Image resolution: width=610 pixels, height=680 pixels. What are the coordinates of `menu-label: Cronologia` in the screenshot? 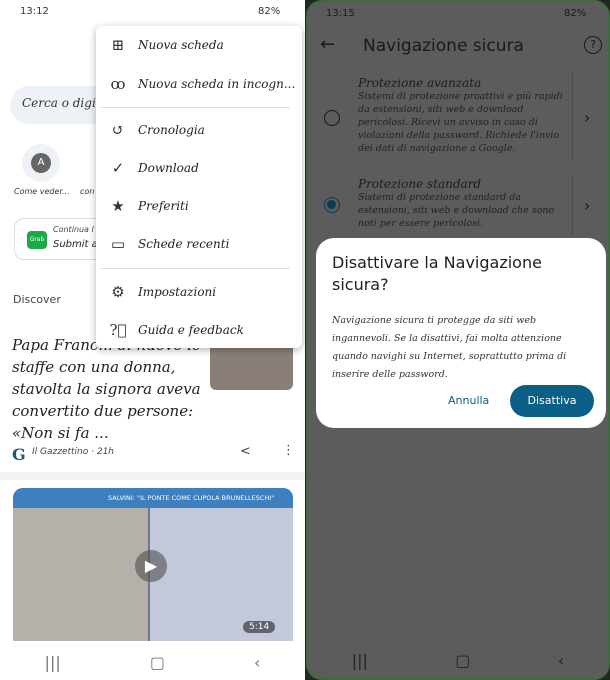 It's located at (171, 130).